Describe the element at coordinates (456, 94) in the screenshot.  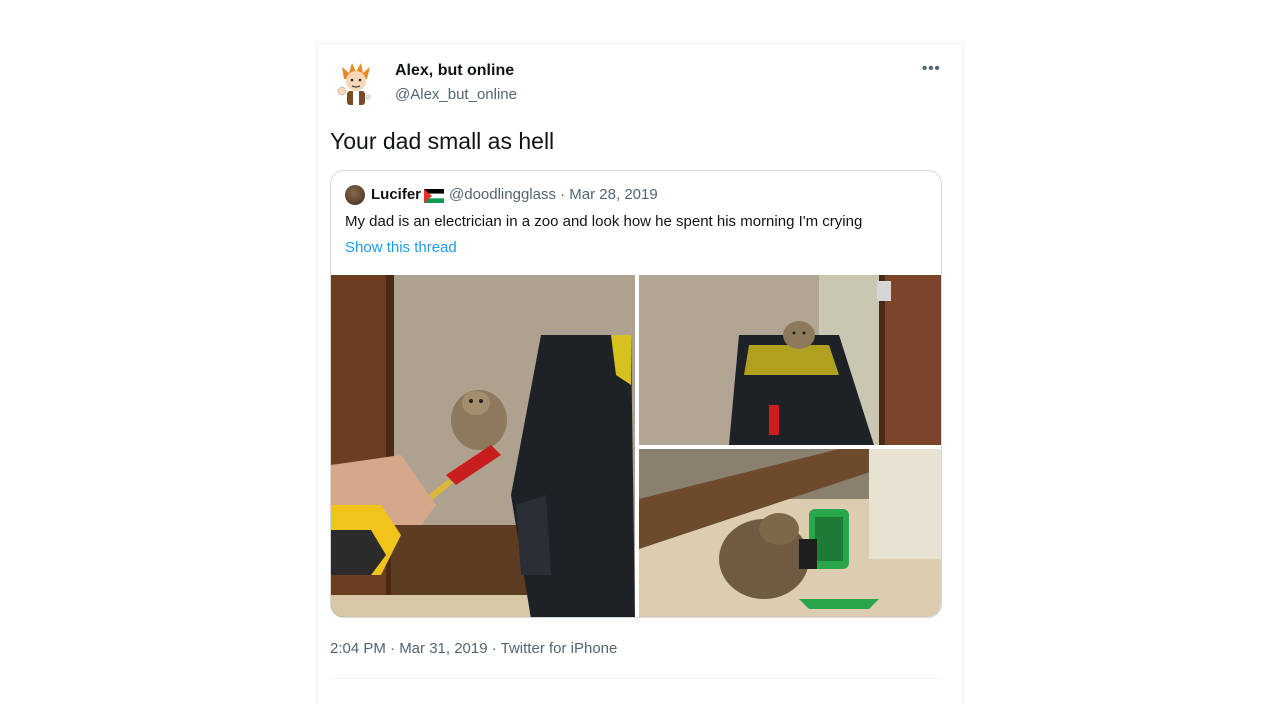
I see `author-handle: @Alex_but_online` at that location.